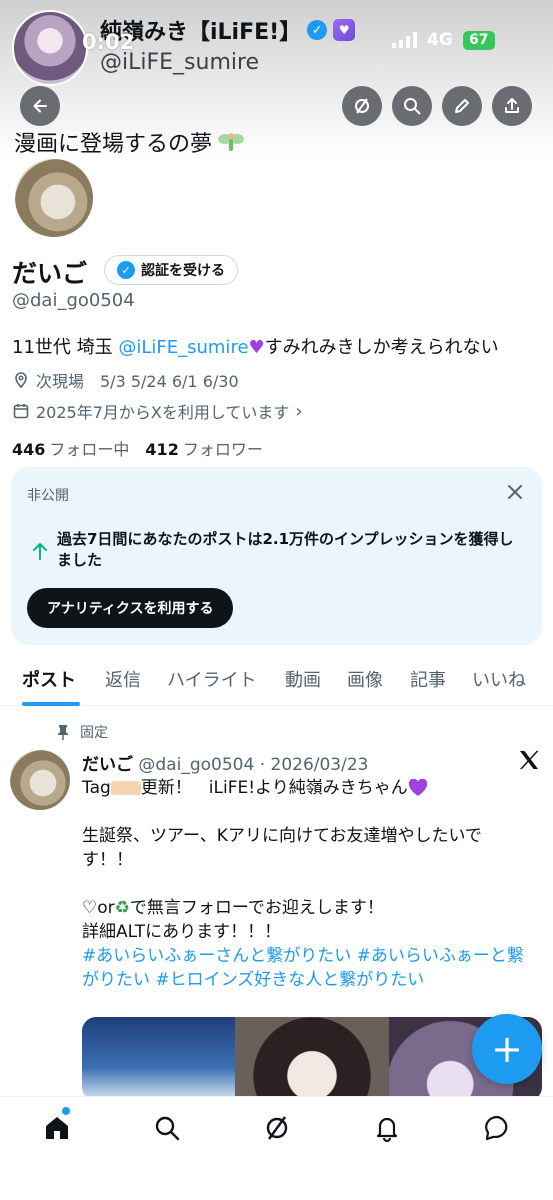 The height and width of the screenshot is (1200, 553). What do you see at coordinates (285, 549) in the screenshot?
I see `impressions-text: 過去7日間にあなたのポストは2.1万件のインプレッションを獲得しました` at bounding box center [285, 549].